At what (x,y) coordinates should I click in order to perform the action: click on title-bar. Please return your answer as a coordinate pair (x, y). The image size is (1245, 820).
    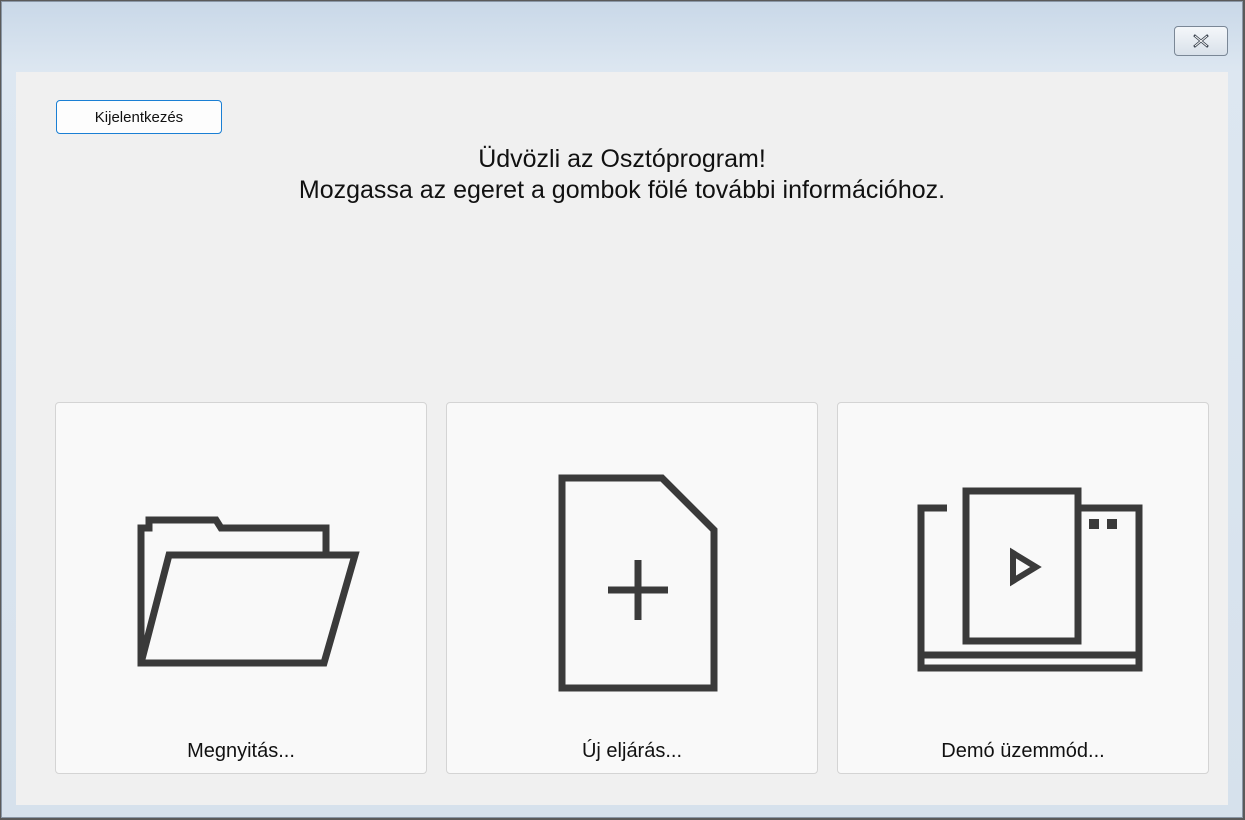
    Looking at the image, I should click on (622, 37).